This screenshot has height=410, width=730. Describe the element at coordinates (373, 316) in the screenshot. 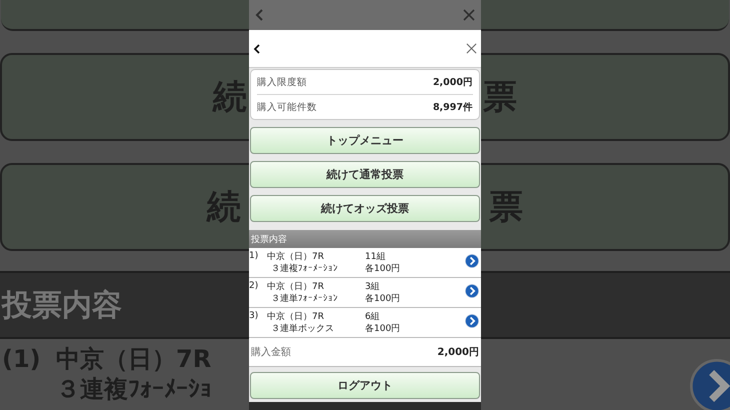

I see `combination-count: 6組` at that location.